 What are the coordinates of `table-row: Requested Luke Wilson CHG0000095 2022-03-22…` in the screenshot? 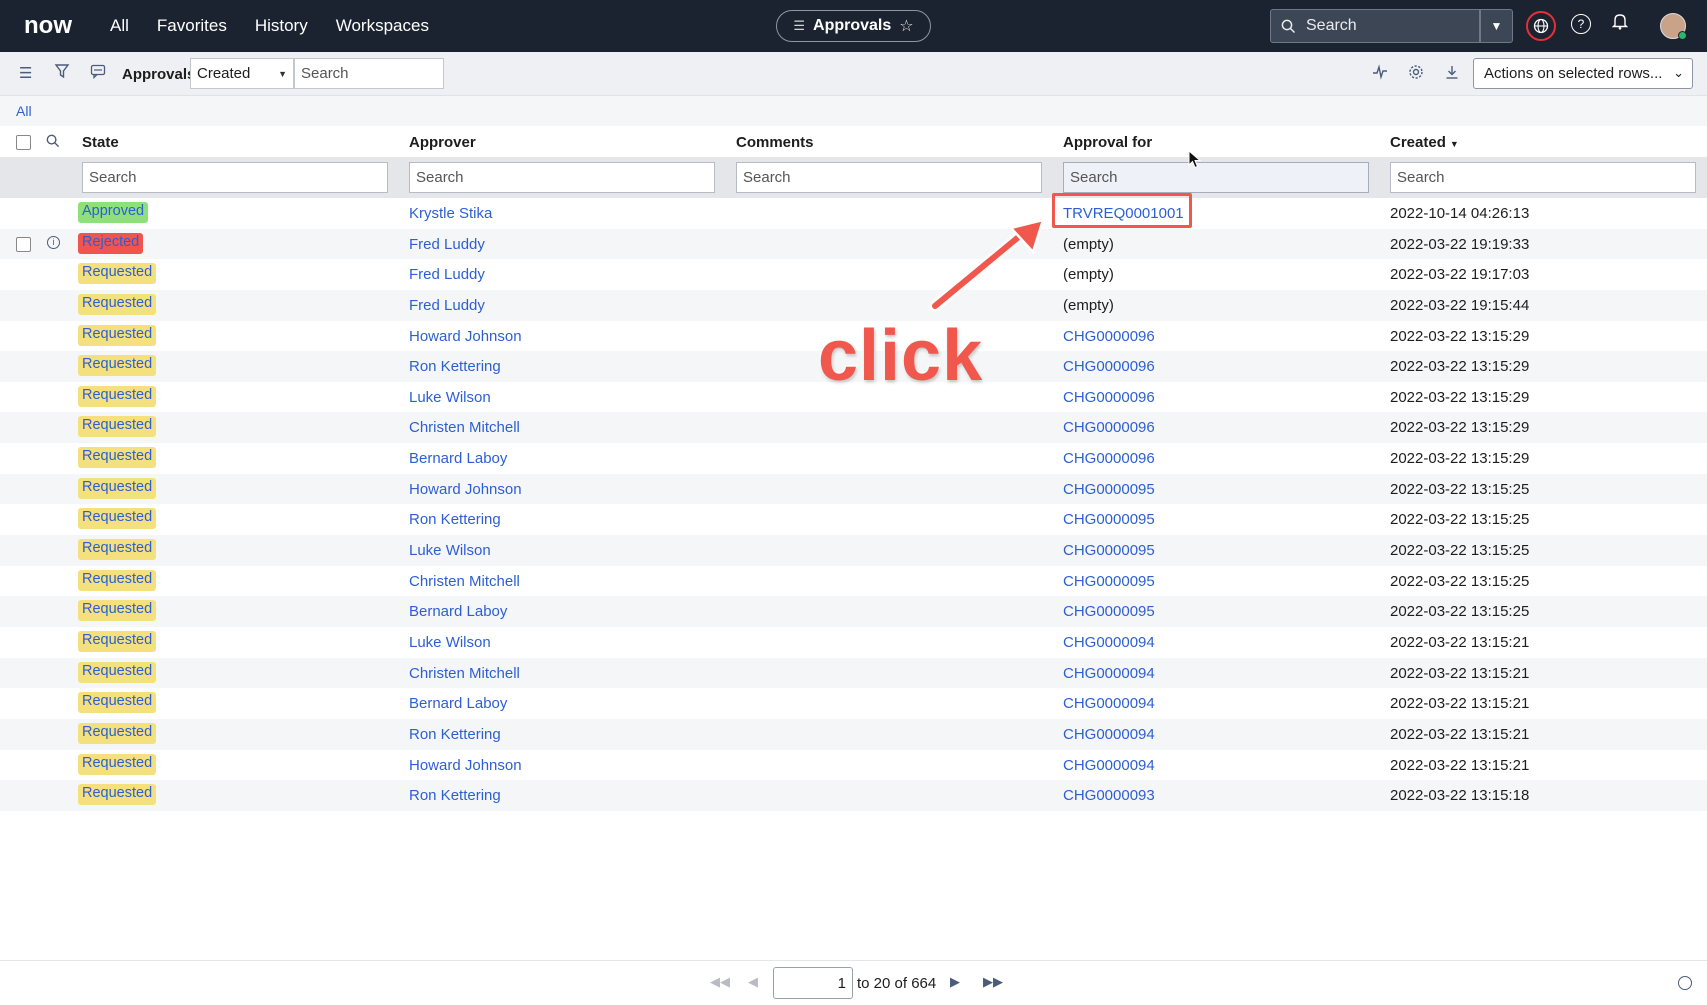 It's located at (853, 550).